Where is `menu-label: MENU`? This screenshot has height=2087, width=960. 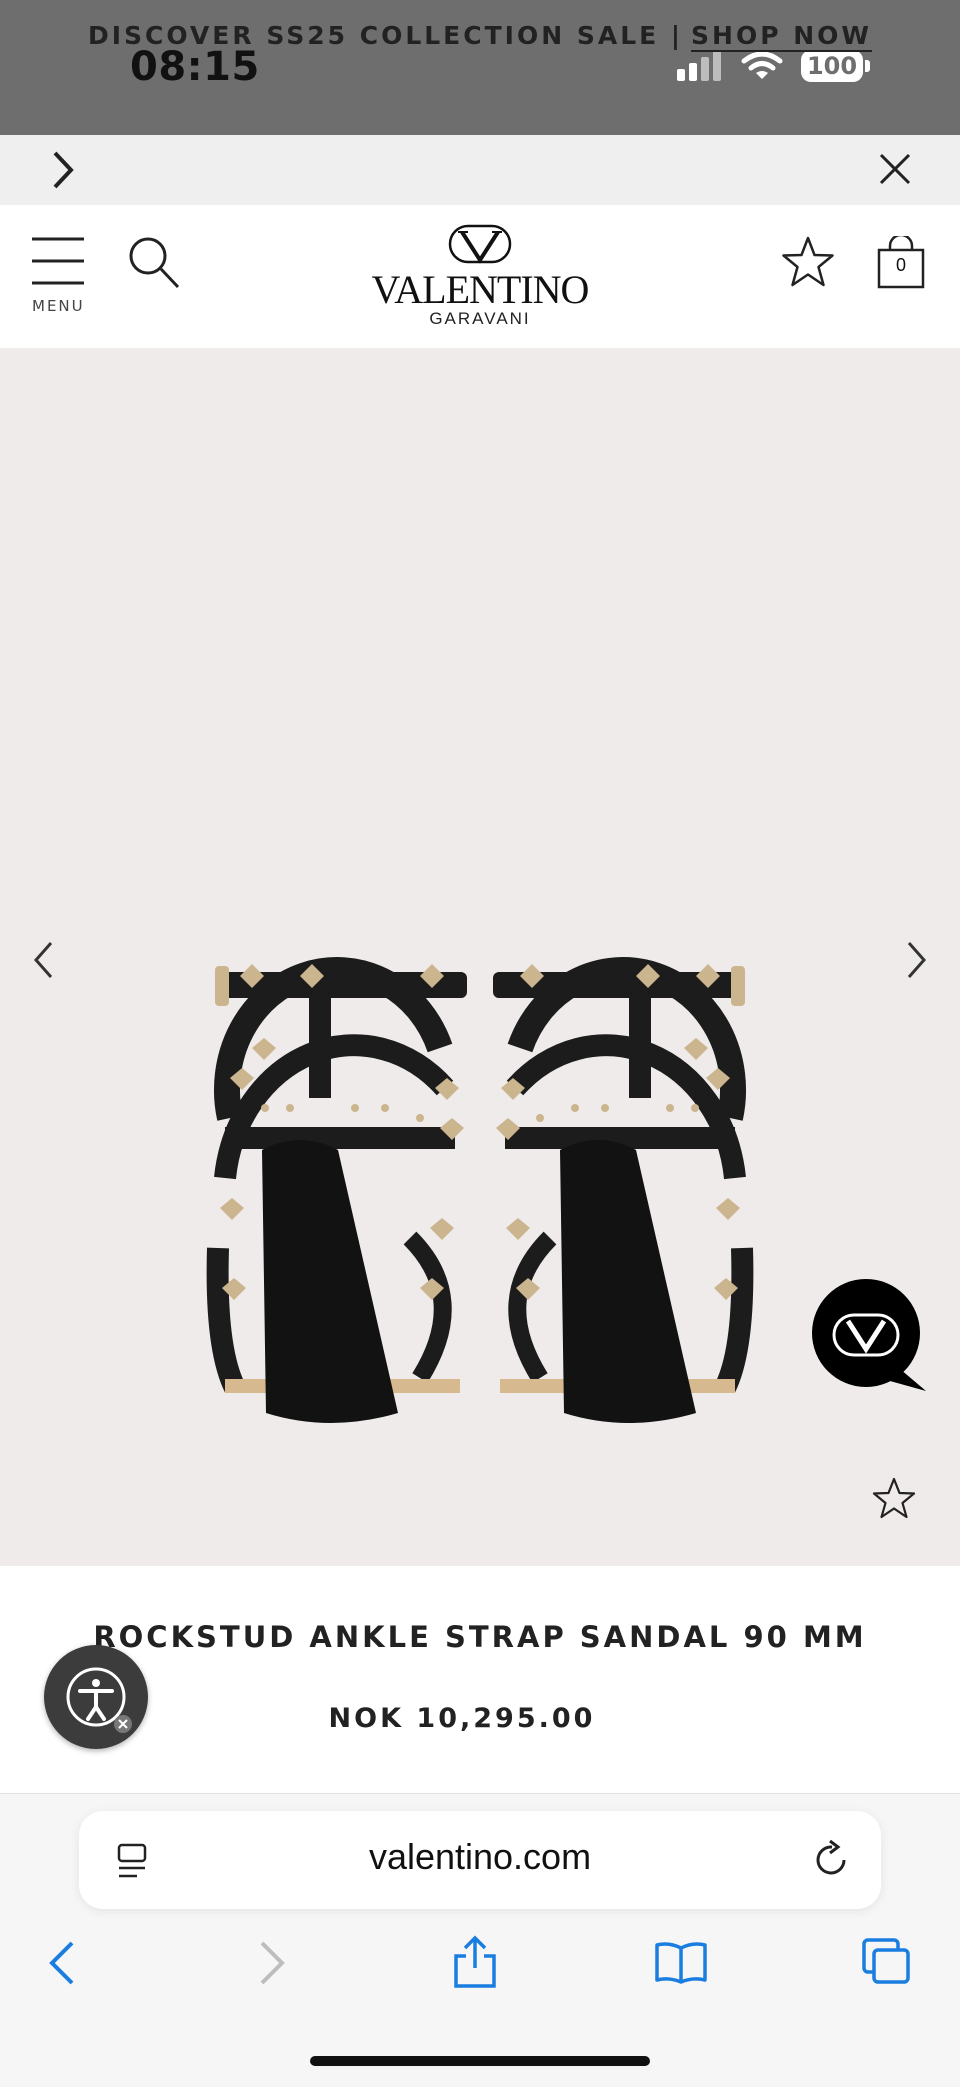 menu-label: MENU is located at coordinates (58, 306).